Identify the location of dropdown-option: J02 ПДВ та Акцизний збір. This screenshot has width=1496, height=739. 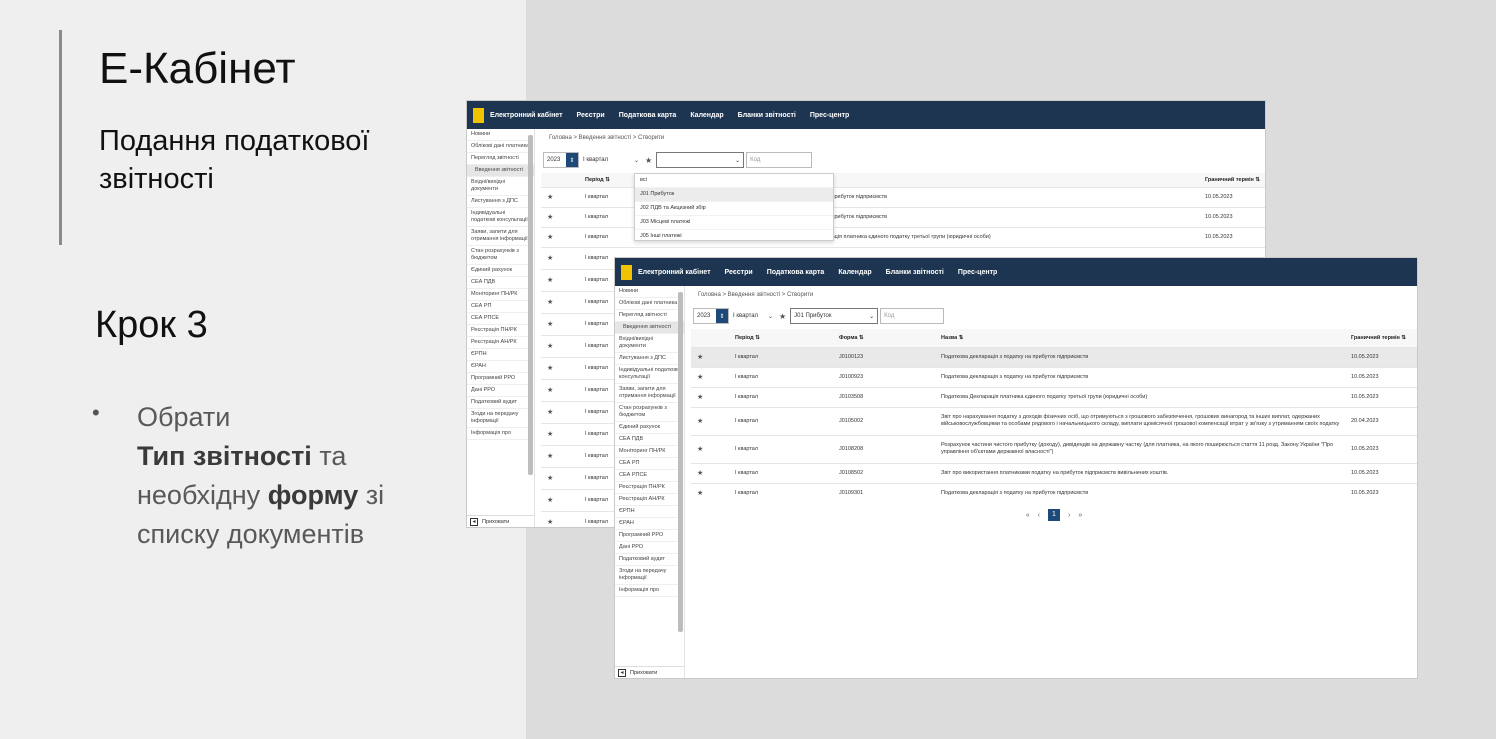
(734, 209).